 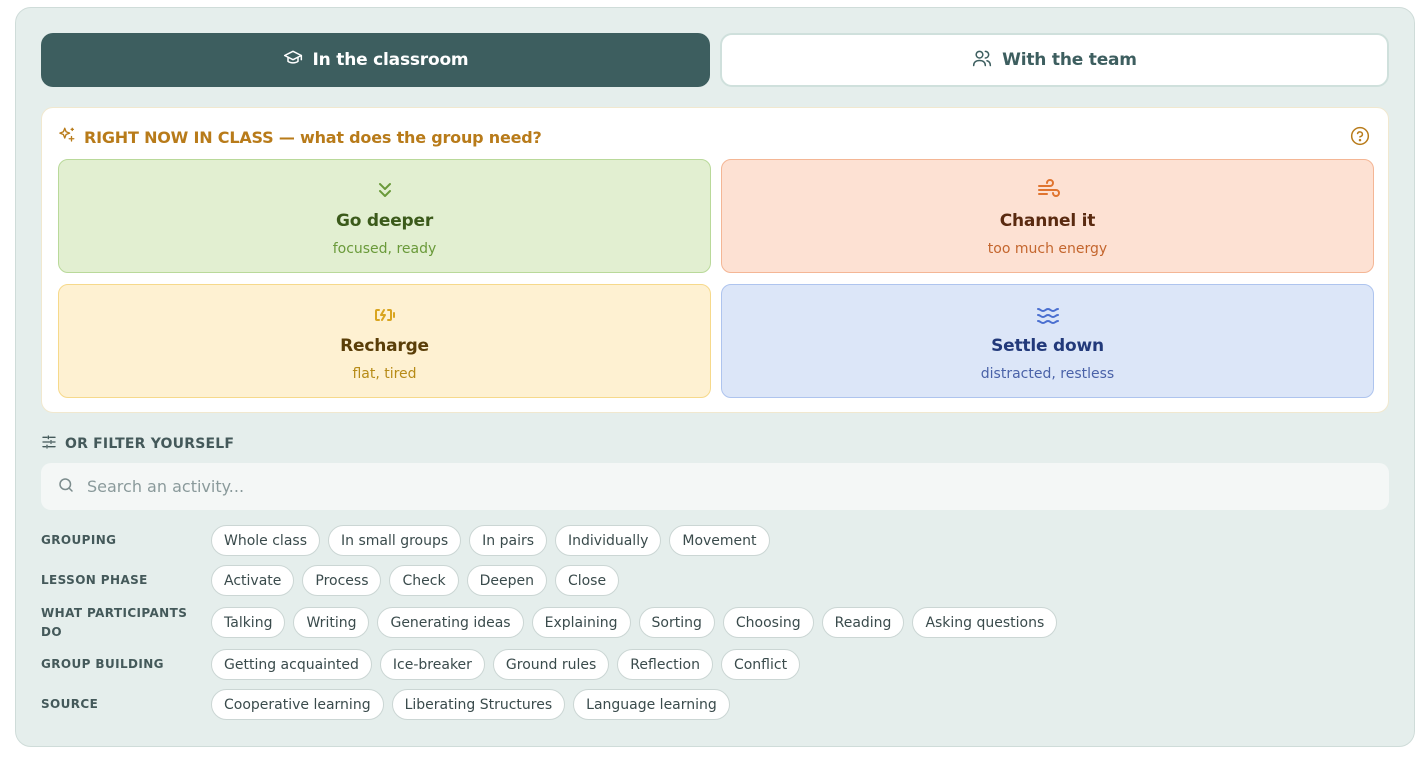 I want to click on chip-close: Close, so click(x=587, y=580).